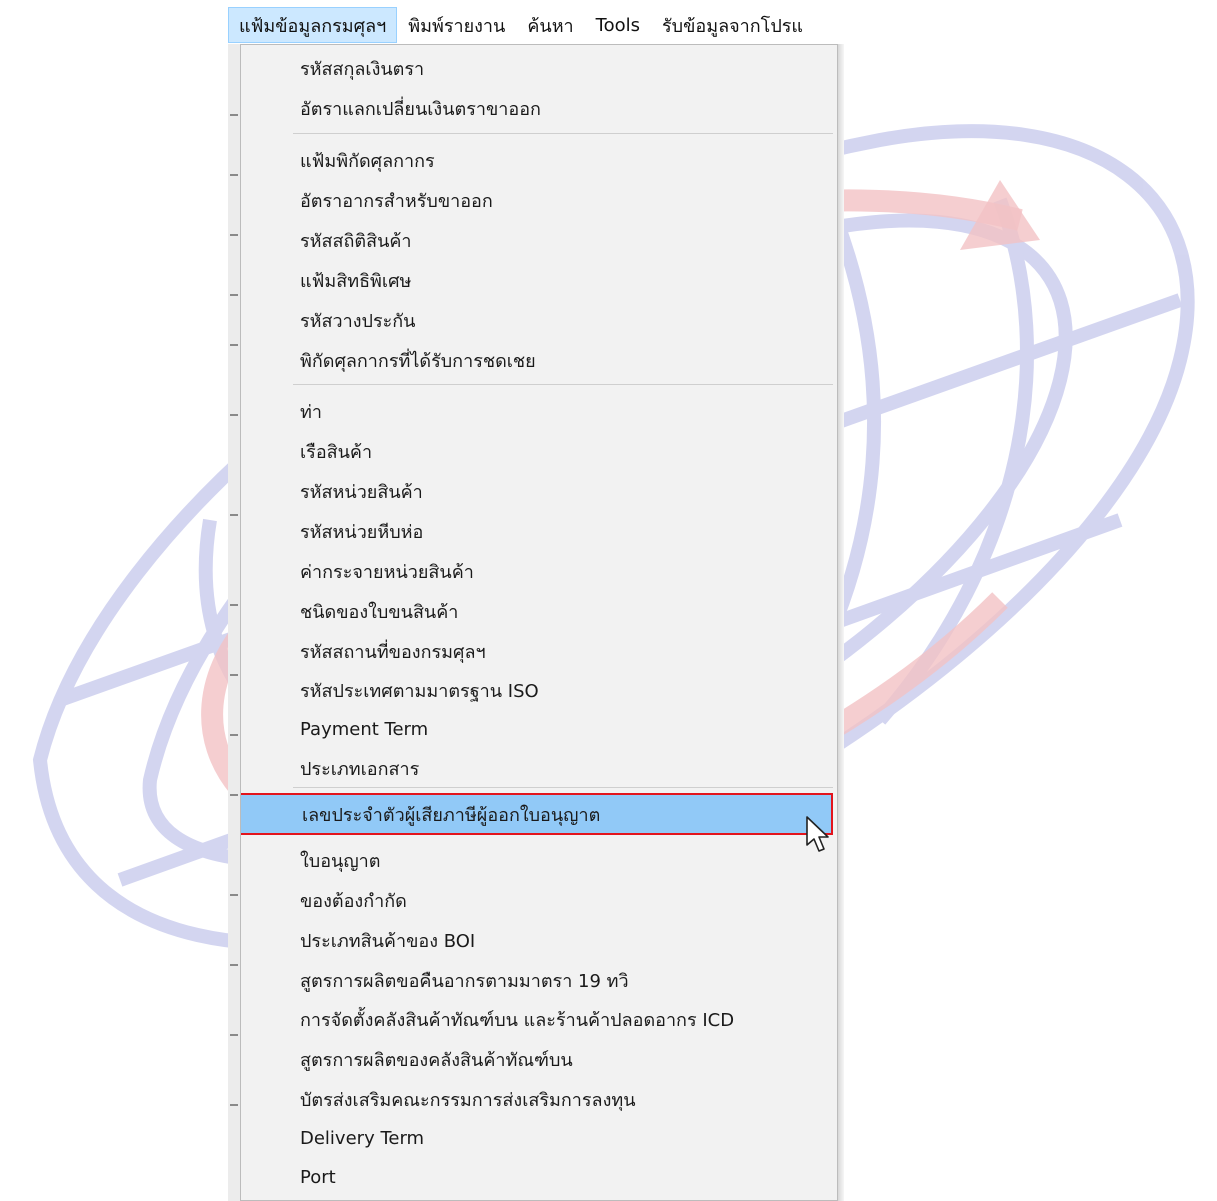 The width and height of the screenshot is (1217, 1201). What do you see at coordinates (539, 531) in the screenshot?
I see `menu-item-package-unit-code: รหัสหน่วยหีบห่อ` at bounding box center [539, 531].